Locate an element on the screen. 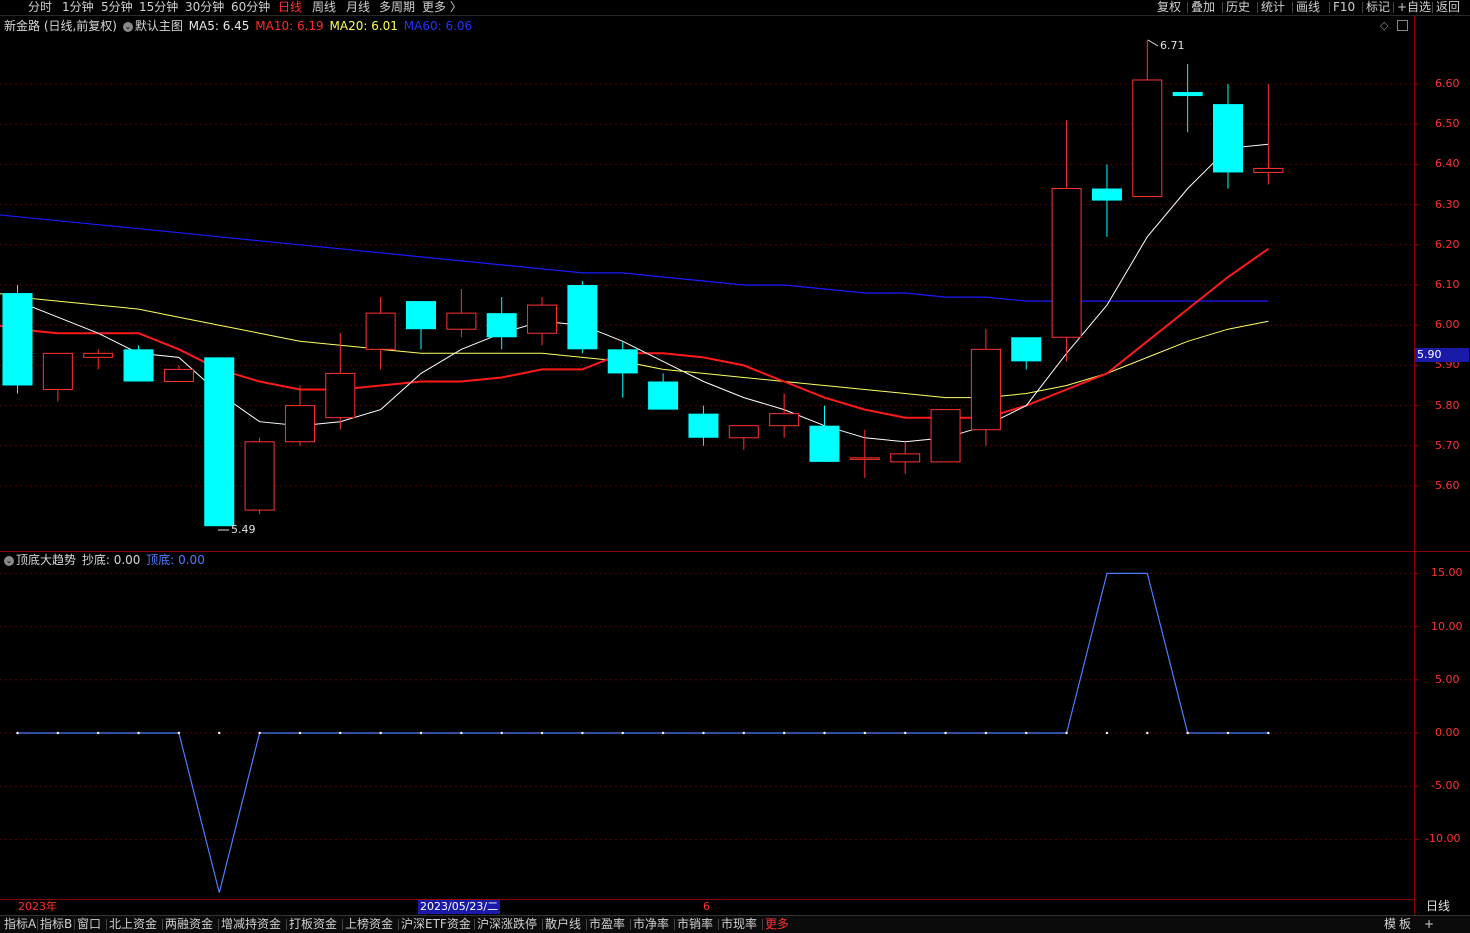 The width and height of the screenshot is (1470, 933). bottom-right-button-0: 模 is located at coordinates (1390, 924).